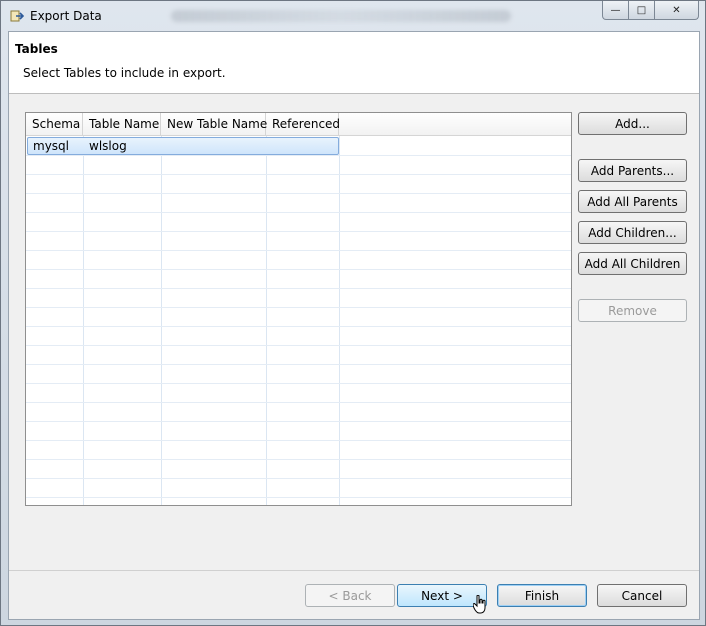  What do you see at coordinates (51, 146) in the screenshot?
I see `cell-schema: mysql` at bounding box center [51, 146].